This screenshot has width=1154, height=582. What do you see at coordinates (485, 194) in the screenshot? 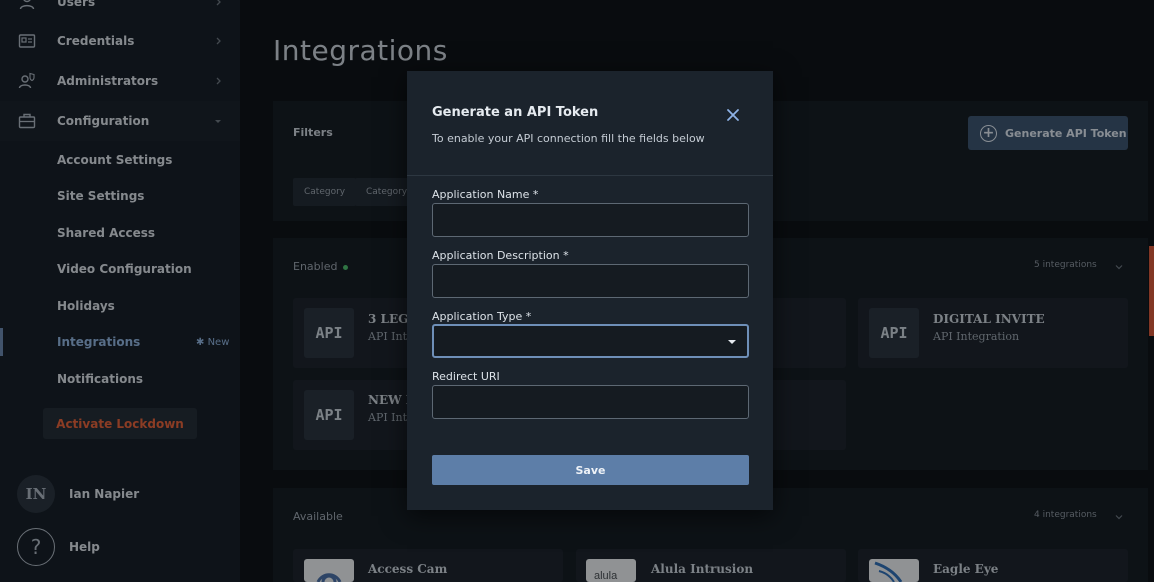
I see `application-name-label: Application Name *` at bounding box center [485, 194].